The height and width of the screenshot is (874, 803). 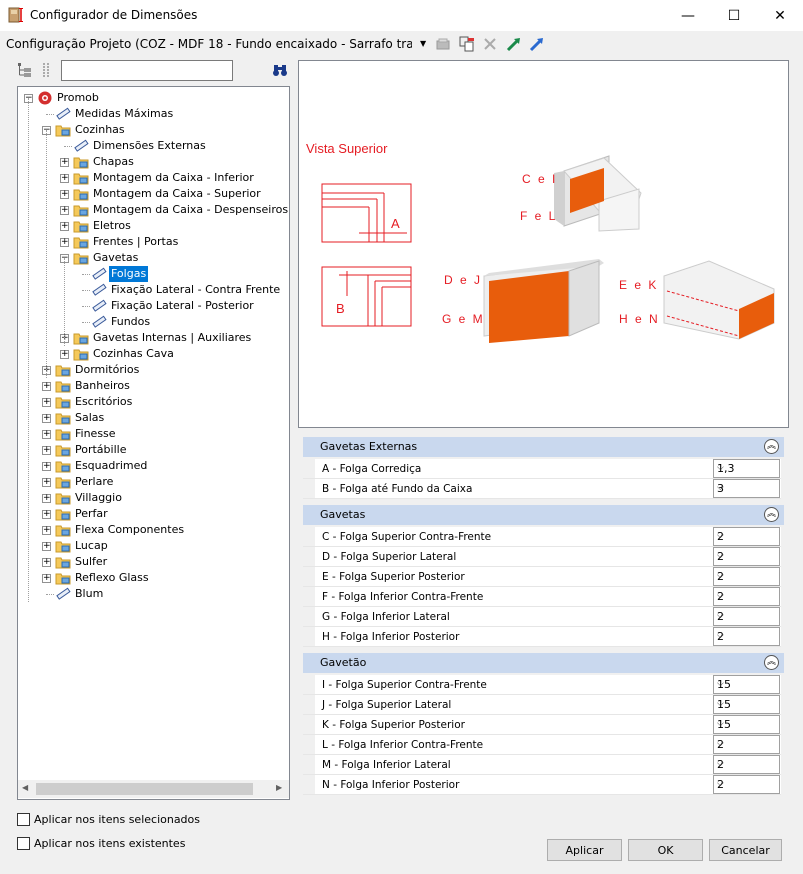 I want to click on tree-item-label: Montagem da Caixa - Superior, so click(x=177, y=194).